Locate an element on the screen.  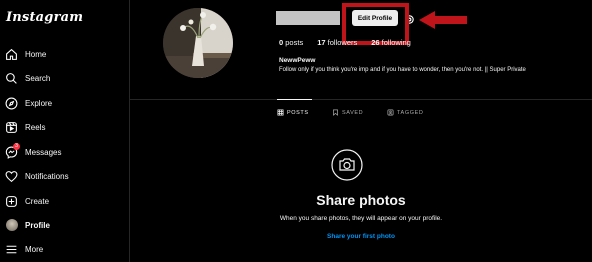
share-first-photo-link: Share your first photo is located at coordinates (361, 236).